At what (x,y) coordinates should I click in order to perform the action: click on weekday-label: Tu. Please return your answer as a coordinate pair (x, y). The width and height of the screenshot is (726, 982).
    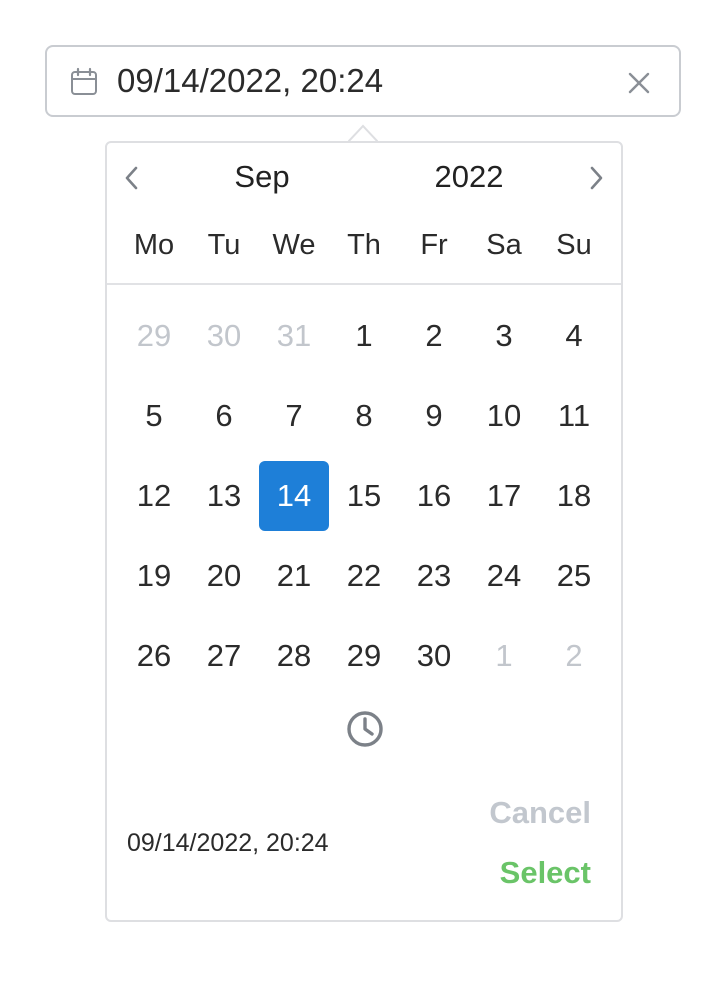
    Looking at the image, I should click on (224, 245).